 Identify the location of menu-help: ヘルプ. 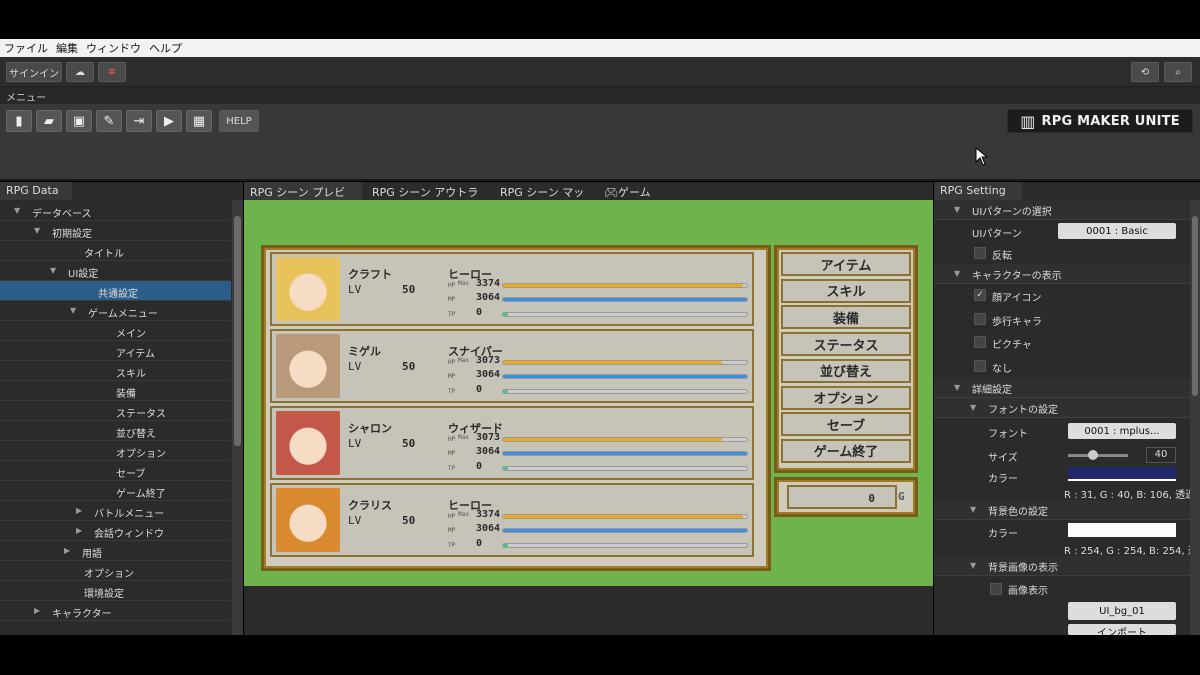
(165, 48).